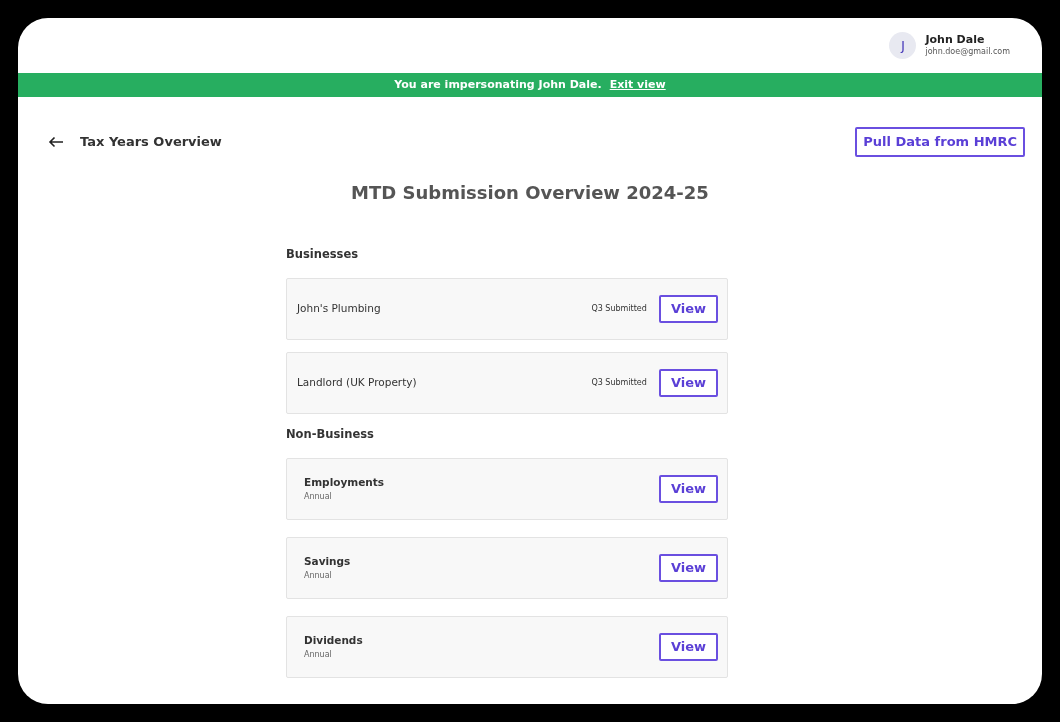 Image resolution: width=1060 pixels, height=722 pixels. What do you see at coordinates (330, 434) in the screenshot?
I see `section-heading: Non-Business` at bounding box center [330, 434].